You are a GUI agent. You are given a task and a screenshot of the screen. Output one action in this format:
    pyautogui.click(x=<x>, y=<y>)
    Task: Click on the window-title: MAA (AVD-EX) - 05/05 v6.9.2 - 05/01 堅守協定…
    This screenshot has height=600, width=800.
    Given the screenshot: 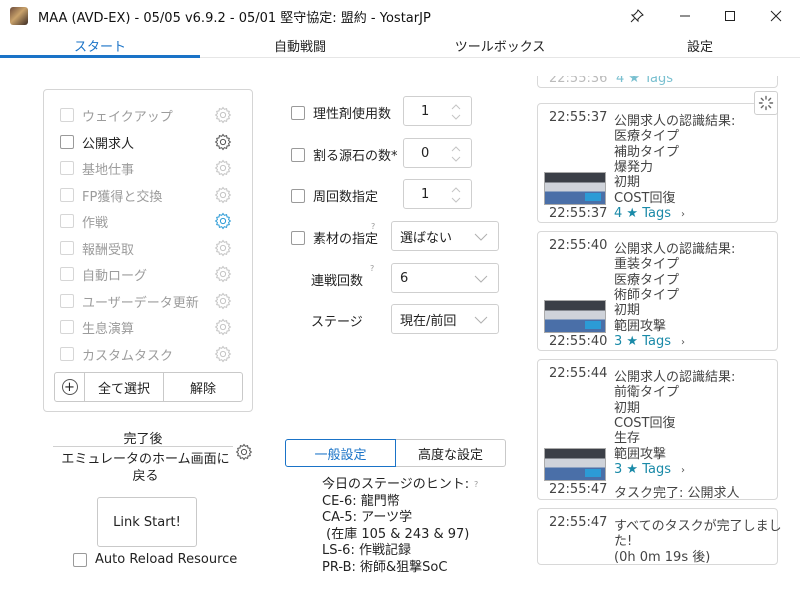 What is the action you would take?
    pyautogui.click(x=234, y=18)
    